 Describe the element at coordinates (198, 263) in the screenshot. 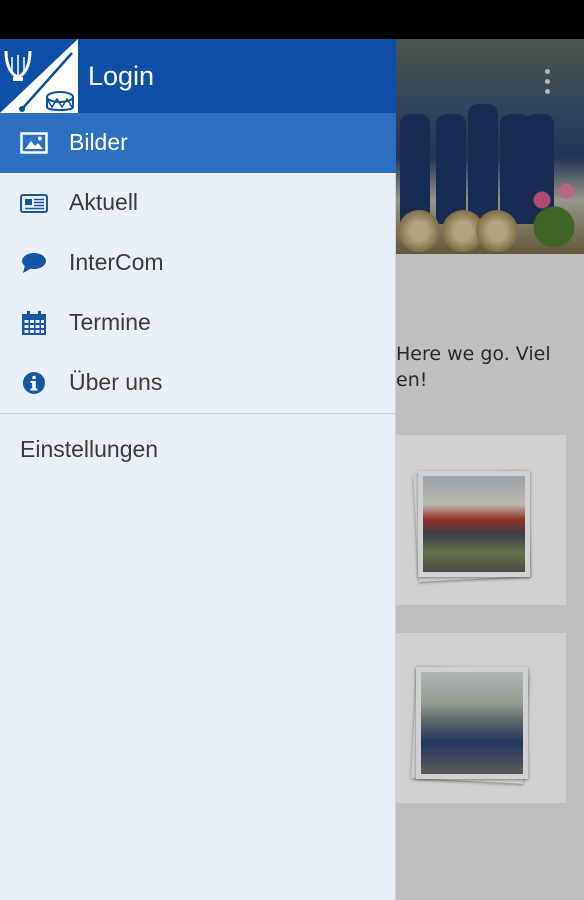

I see `menu-item-intercom: InterCom` at that location.